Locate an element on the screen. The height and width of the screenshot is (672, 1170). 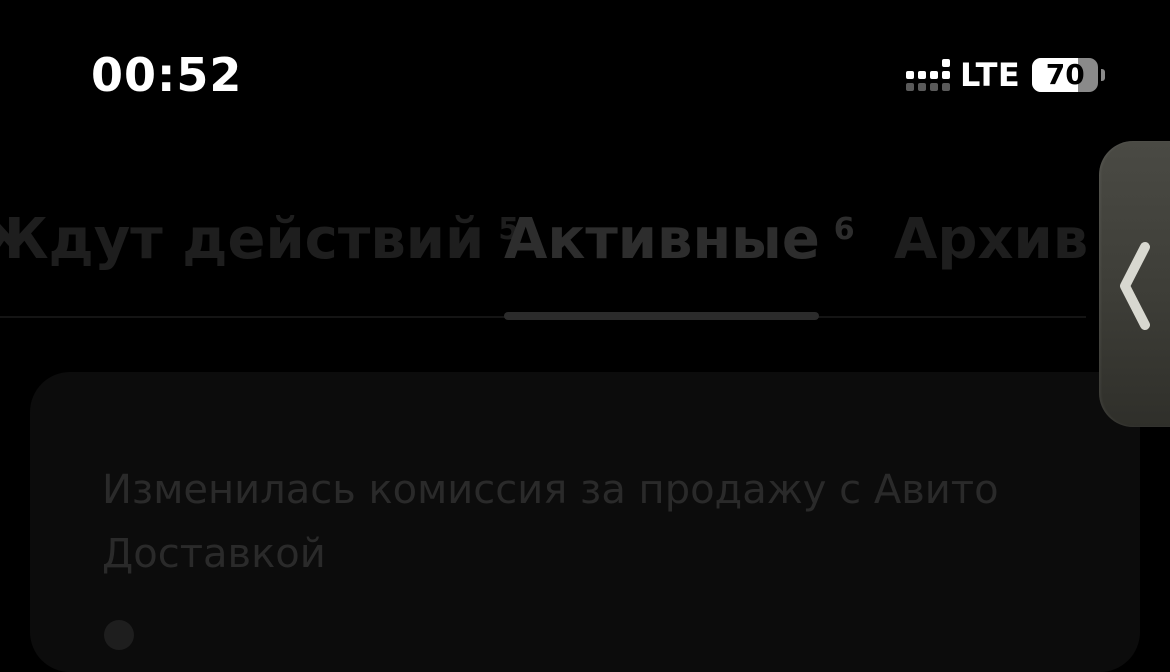
tab-active: Активные 6 is located at coordinates (679, 240).